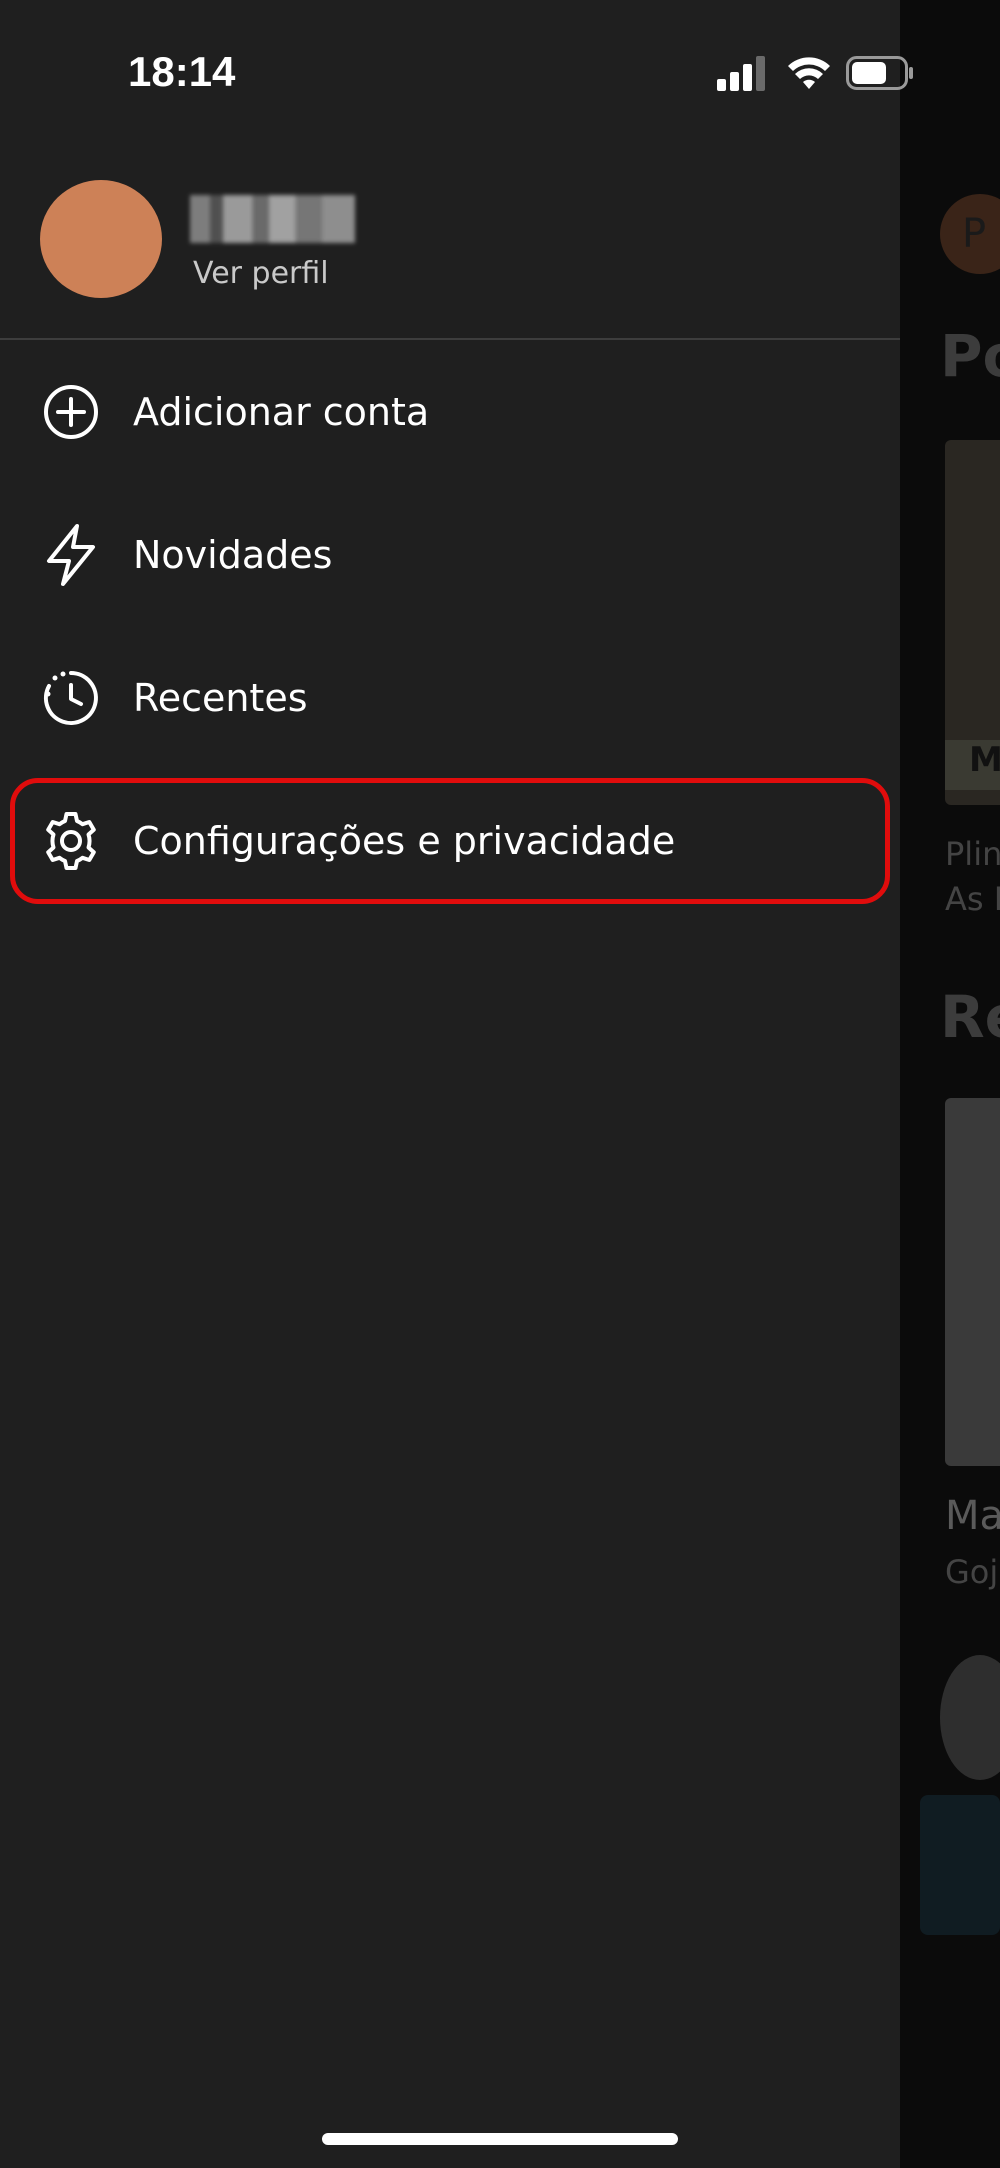 This screenshot has width=1000, height=2168. I want to click on background-caption: Plin, so click(972, 854).